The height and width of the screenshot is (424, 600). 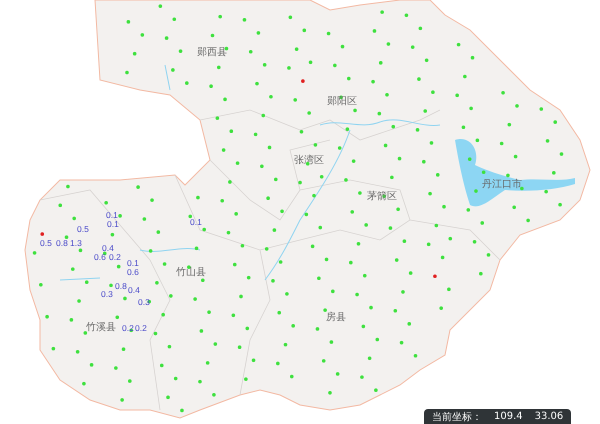 I want to click on place-label: 茅箭区, so click(x=382, y=196).